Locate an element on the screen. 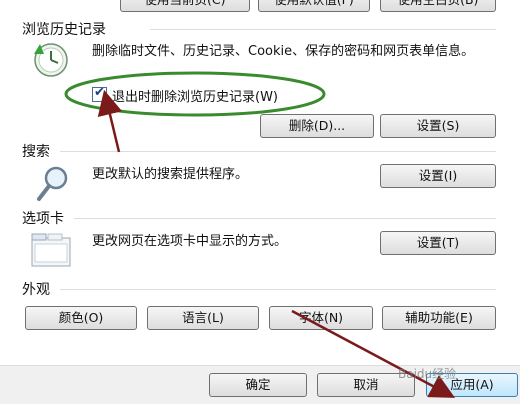 Image resolution: width=520 pixels, height=404 pixels. watermark-text: Baidu经验 is located at coordinates (427, 374).